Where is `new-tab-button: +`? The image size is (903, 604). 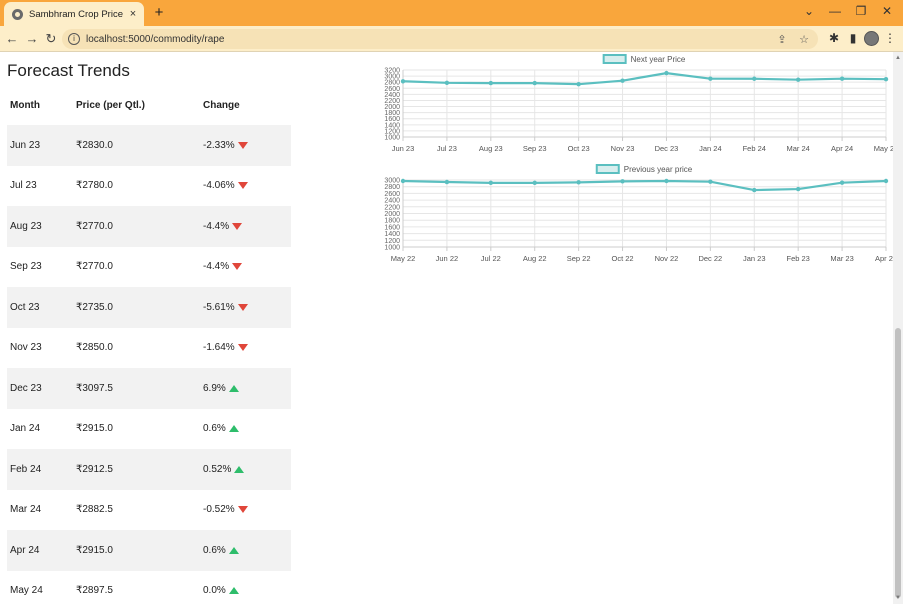 new-tab-button: + is located at coordinates (159, 12).